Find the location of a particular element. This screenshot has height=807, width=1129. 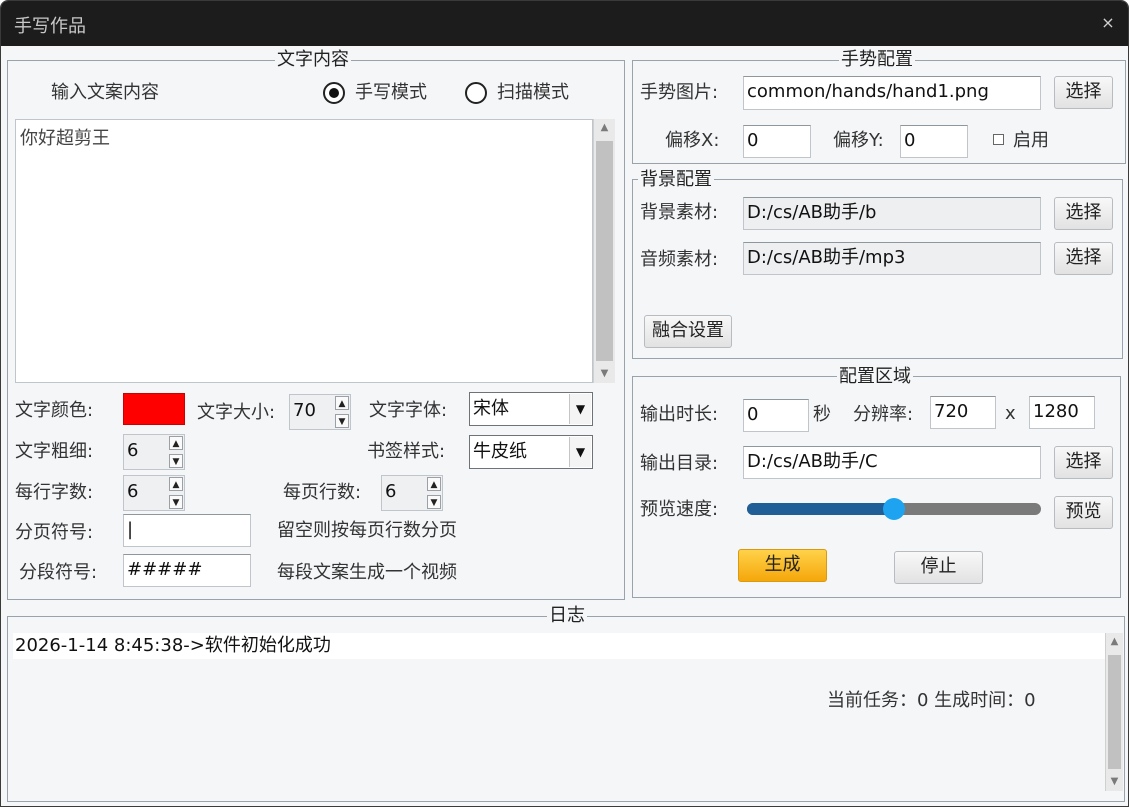

background-select-button: 选择 is located at coordinates (1083, 213).